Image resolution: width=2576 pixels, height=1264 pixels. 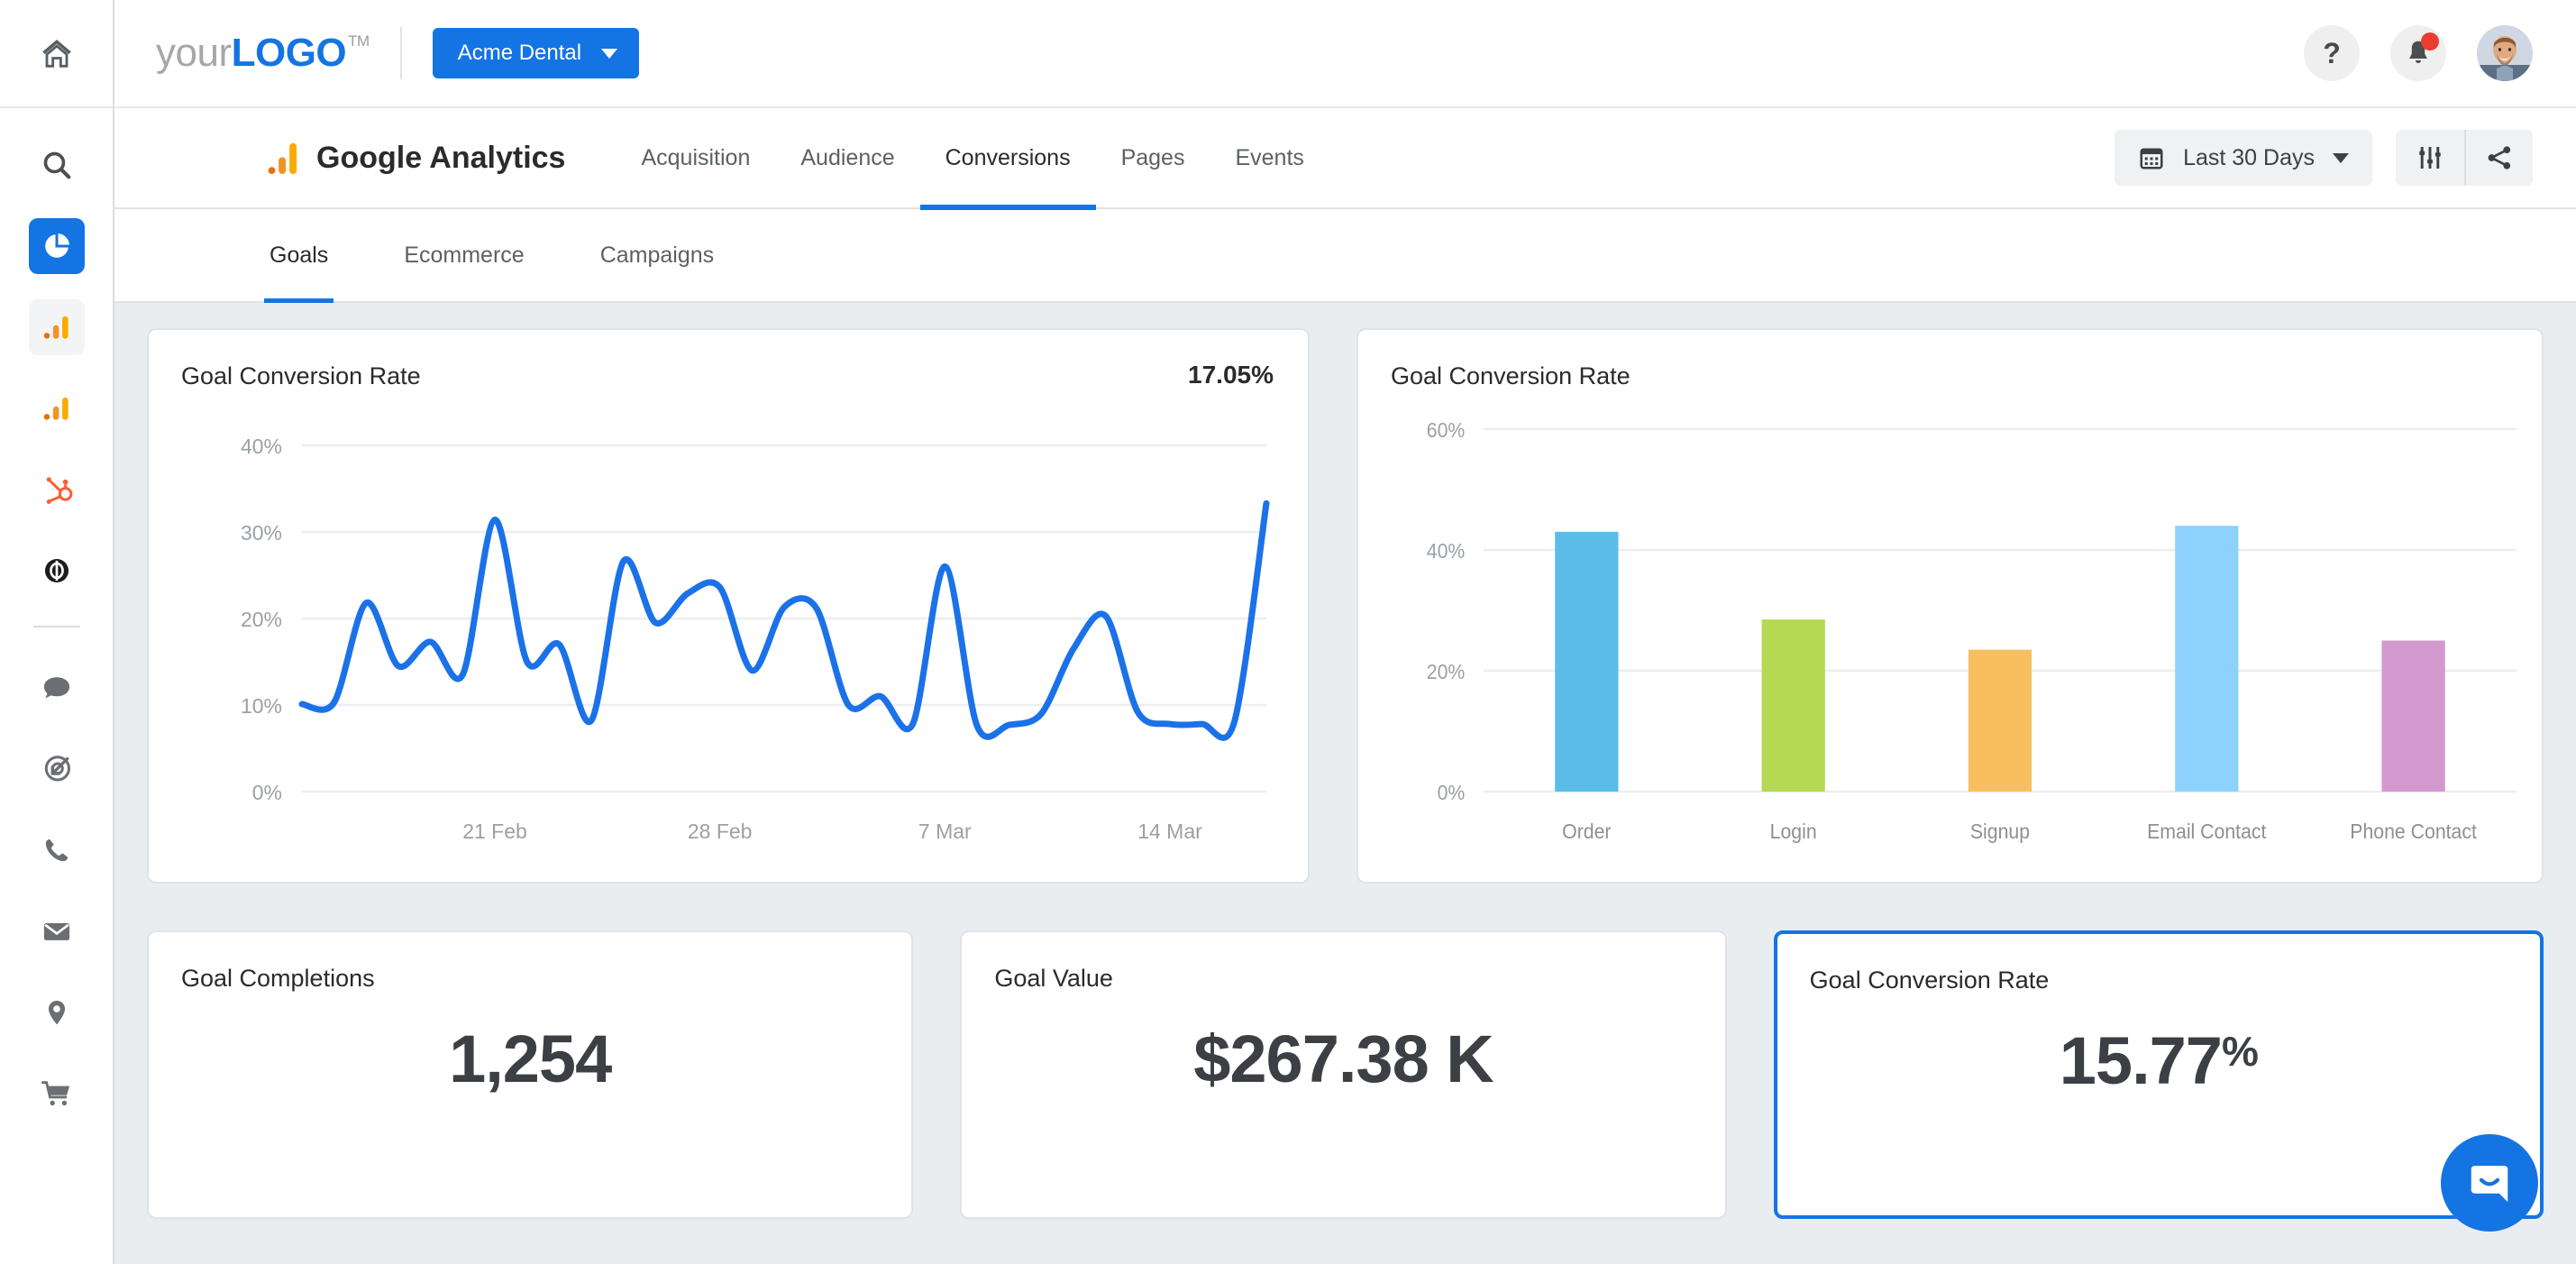 I want to click on kpi-card-goal-value: Goal Value $267.38 K, so click(x=1343, y=1074).